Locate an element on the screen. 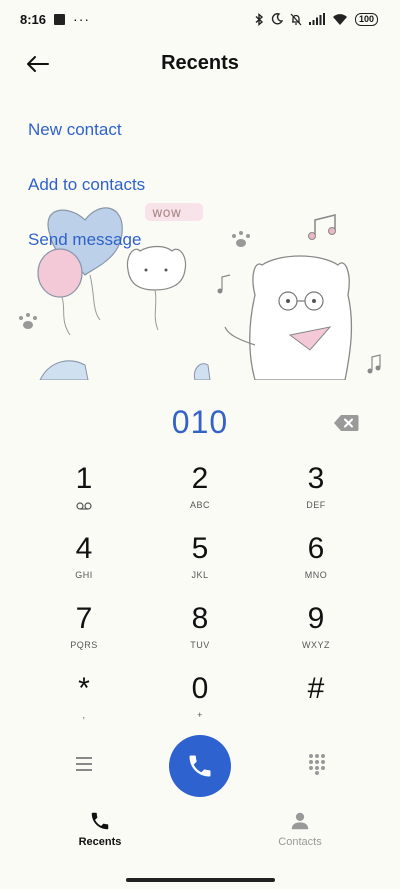  page-title: Recents is located at coordinates (200, 63).